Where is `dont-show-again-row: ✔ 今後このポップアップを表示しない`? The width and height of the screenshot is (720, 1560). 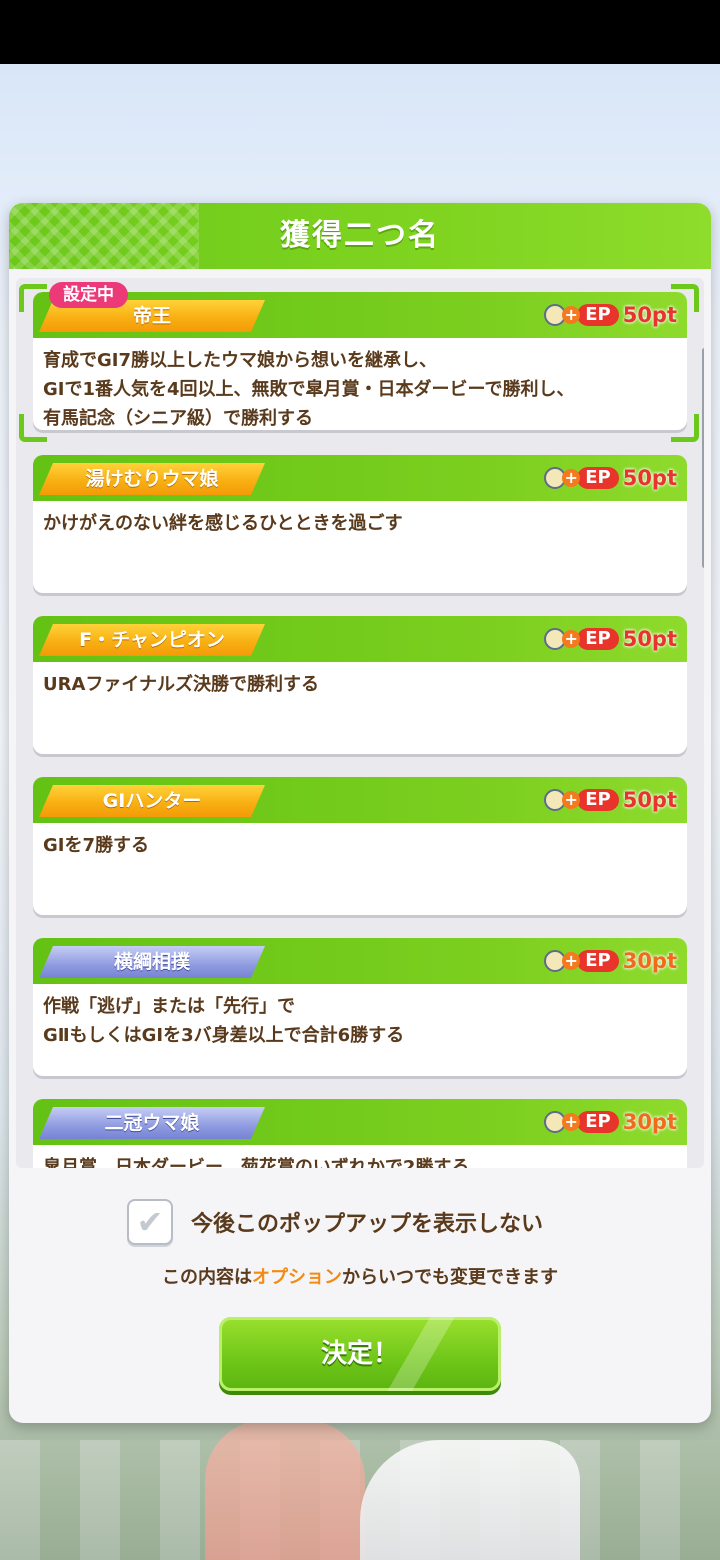
dont-show-again-row: ✔ 今後このポップアップを表示しない is located at coordinates (335, 1222).